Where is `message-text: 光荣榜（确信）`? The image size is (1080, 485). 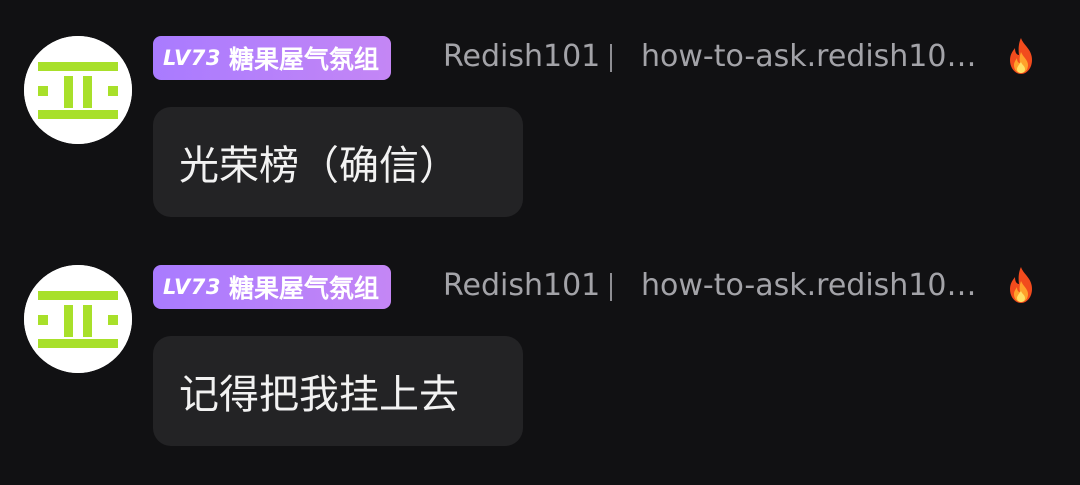
message-text: 光荣榜（确信） is located at coordinates (319, 166).